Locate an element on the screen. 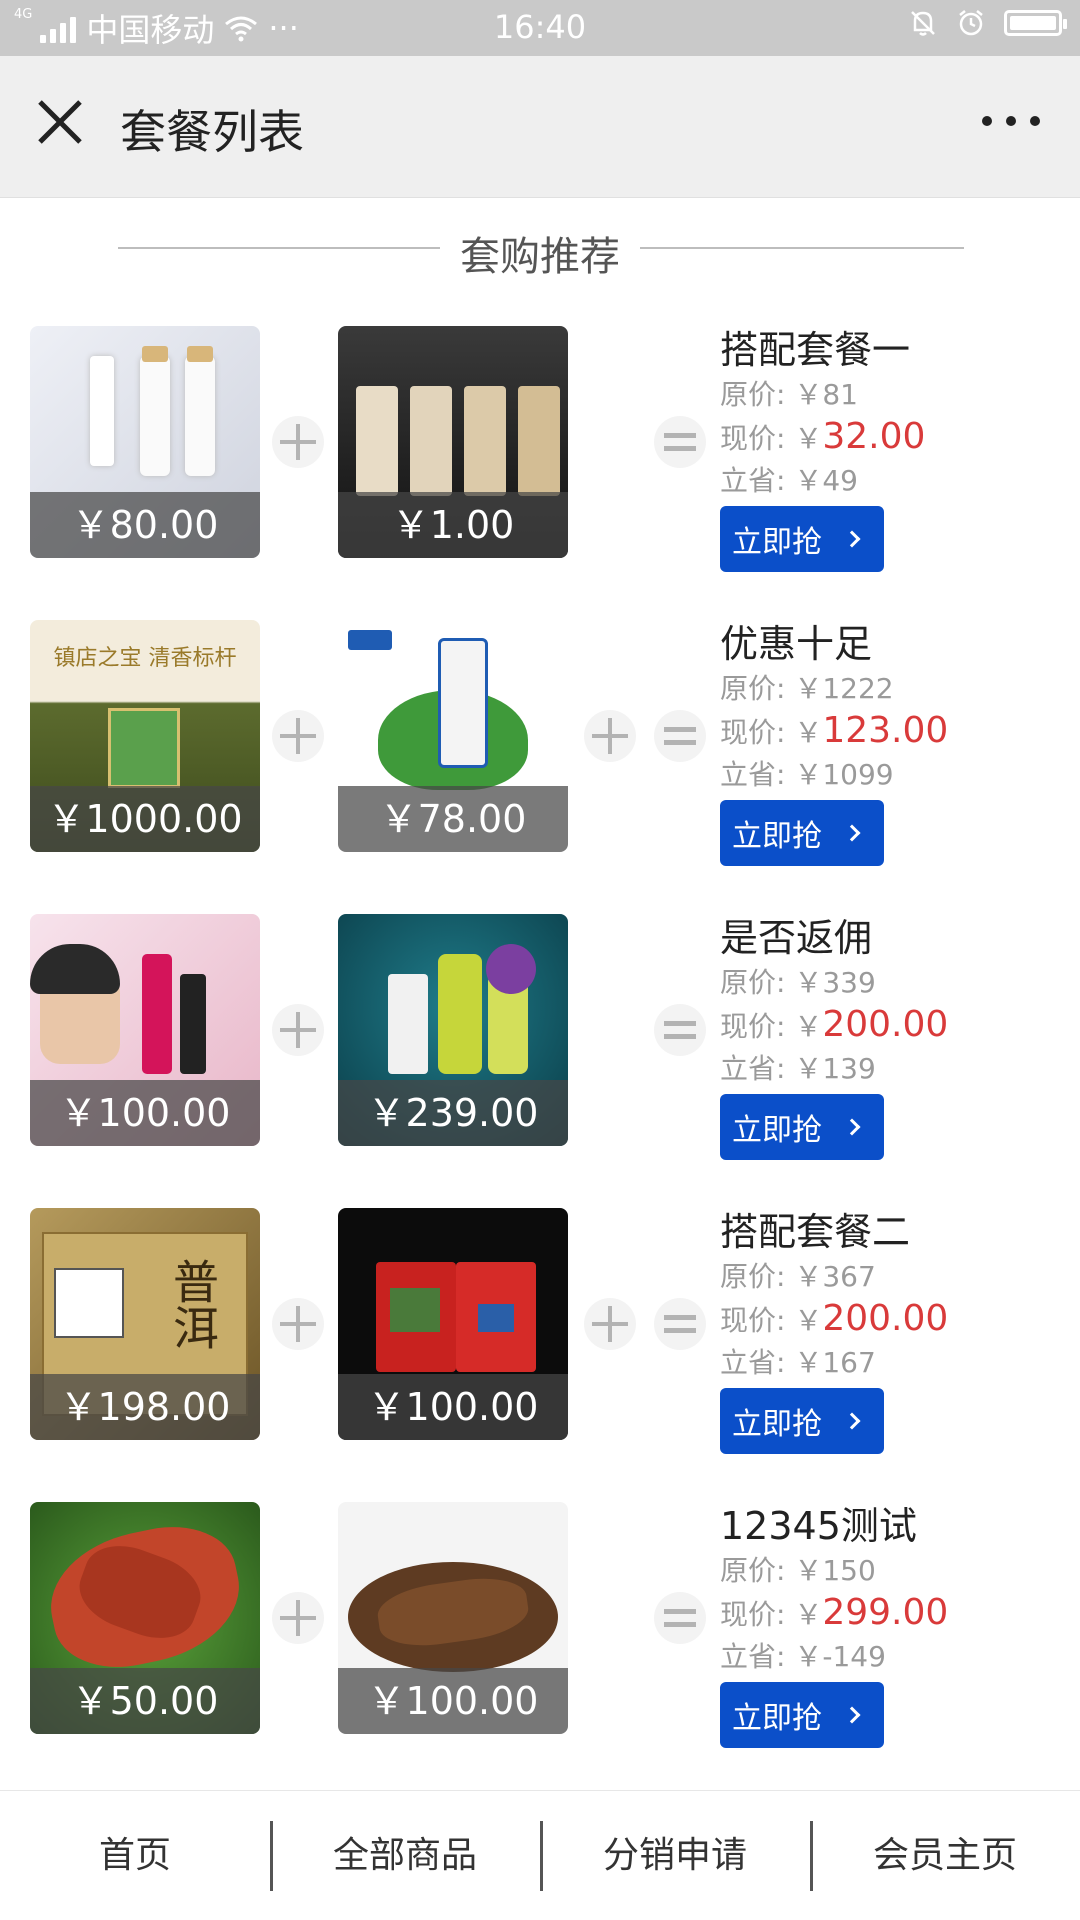 The width and height of the screenshot is (1080, 1920). bottom-nav: 首页 全部商品 分销申请 会员主页 is located at coordinates (540, 1855).